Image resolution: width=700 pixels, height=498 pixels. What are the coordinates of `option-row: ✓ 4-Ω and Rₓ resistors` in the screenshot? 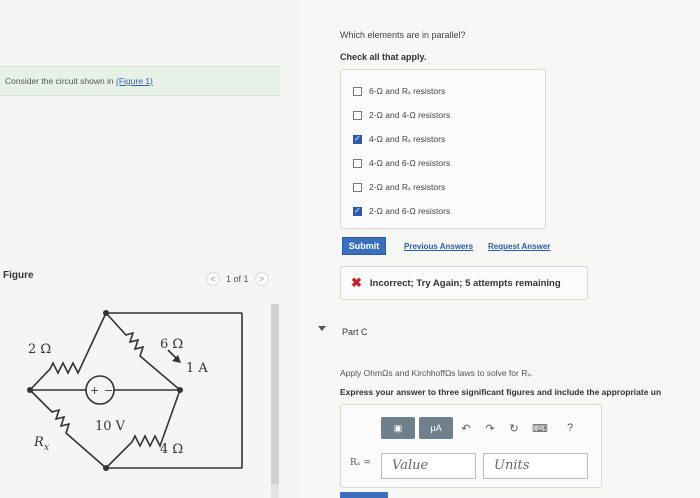 It's located at (399, 139).